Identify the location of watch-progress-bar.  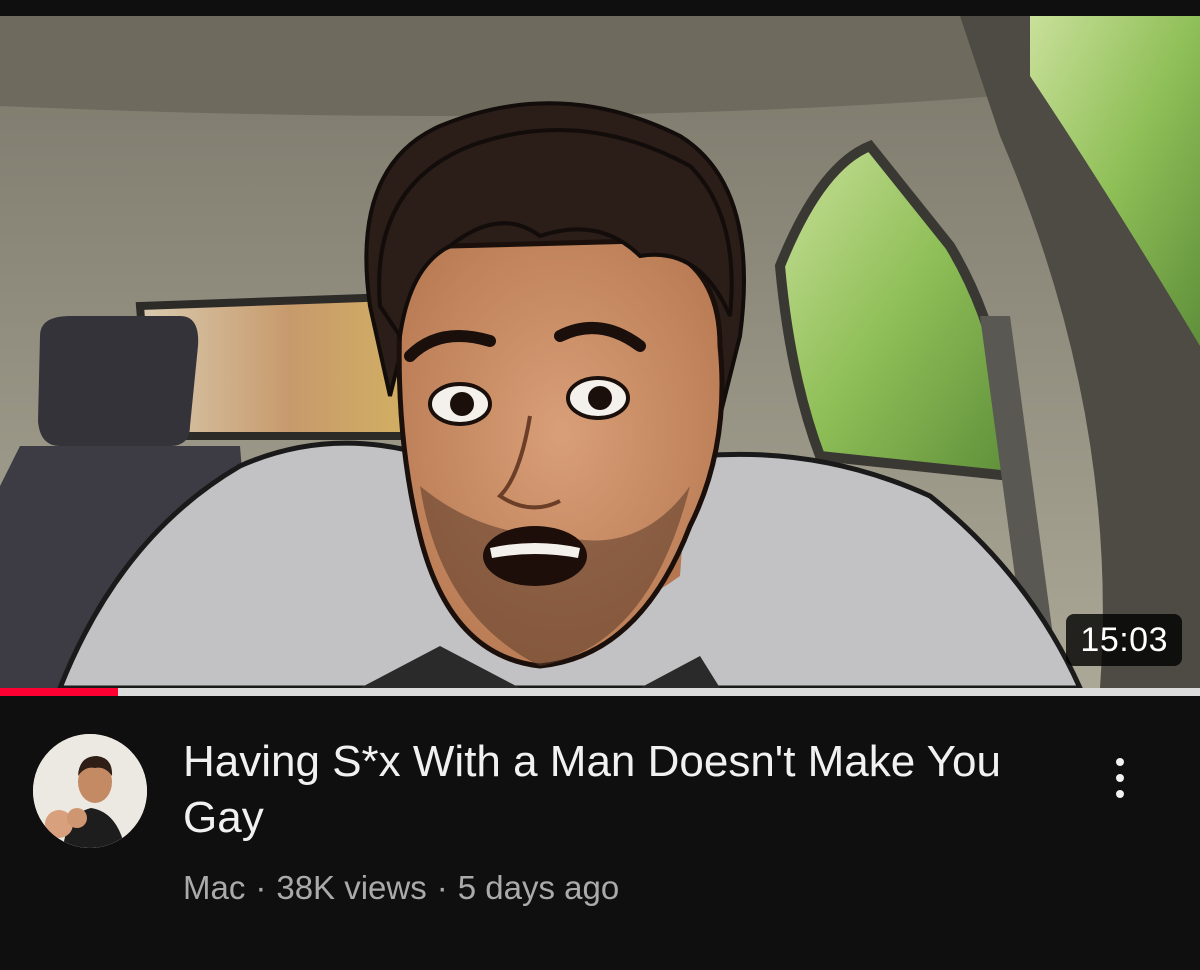
(600, 692).